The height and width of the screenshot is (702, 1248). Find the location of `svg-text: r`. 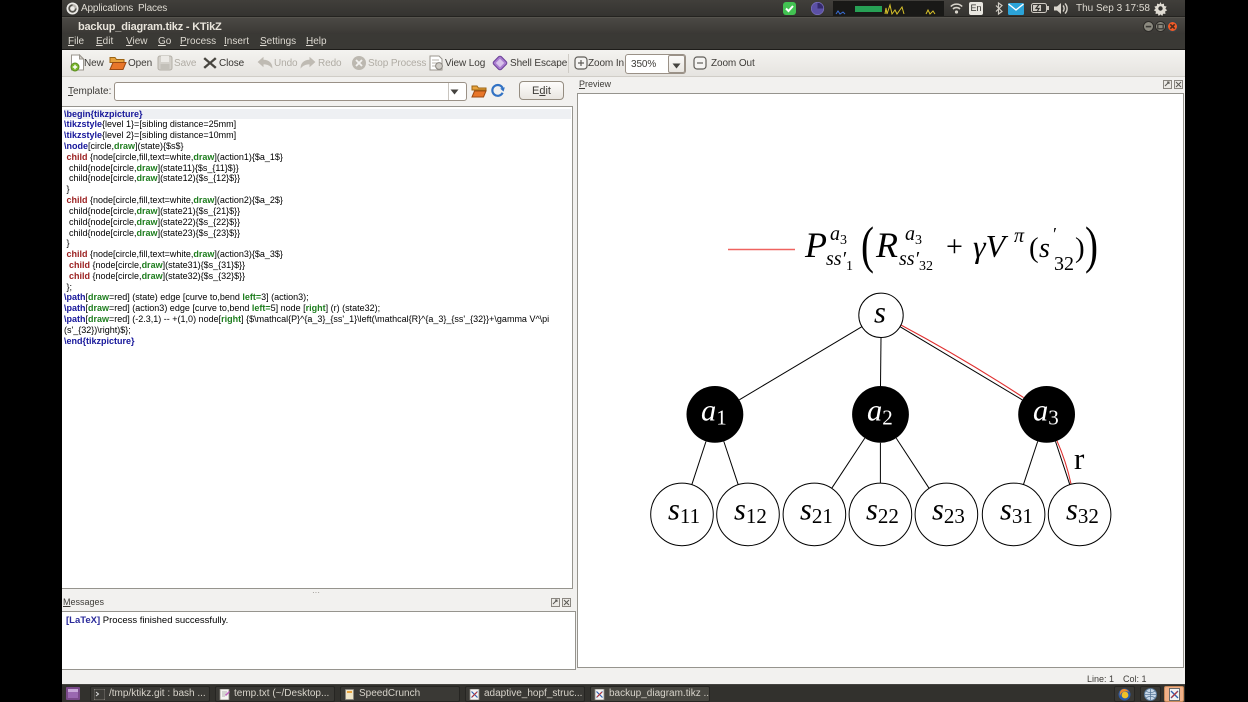

svg-text: r is located at coordinates (1079, 458).